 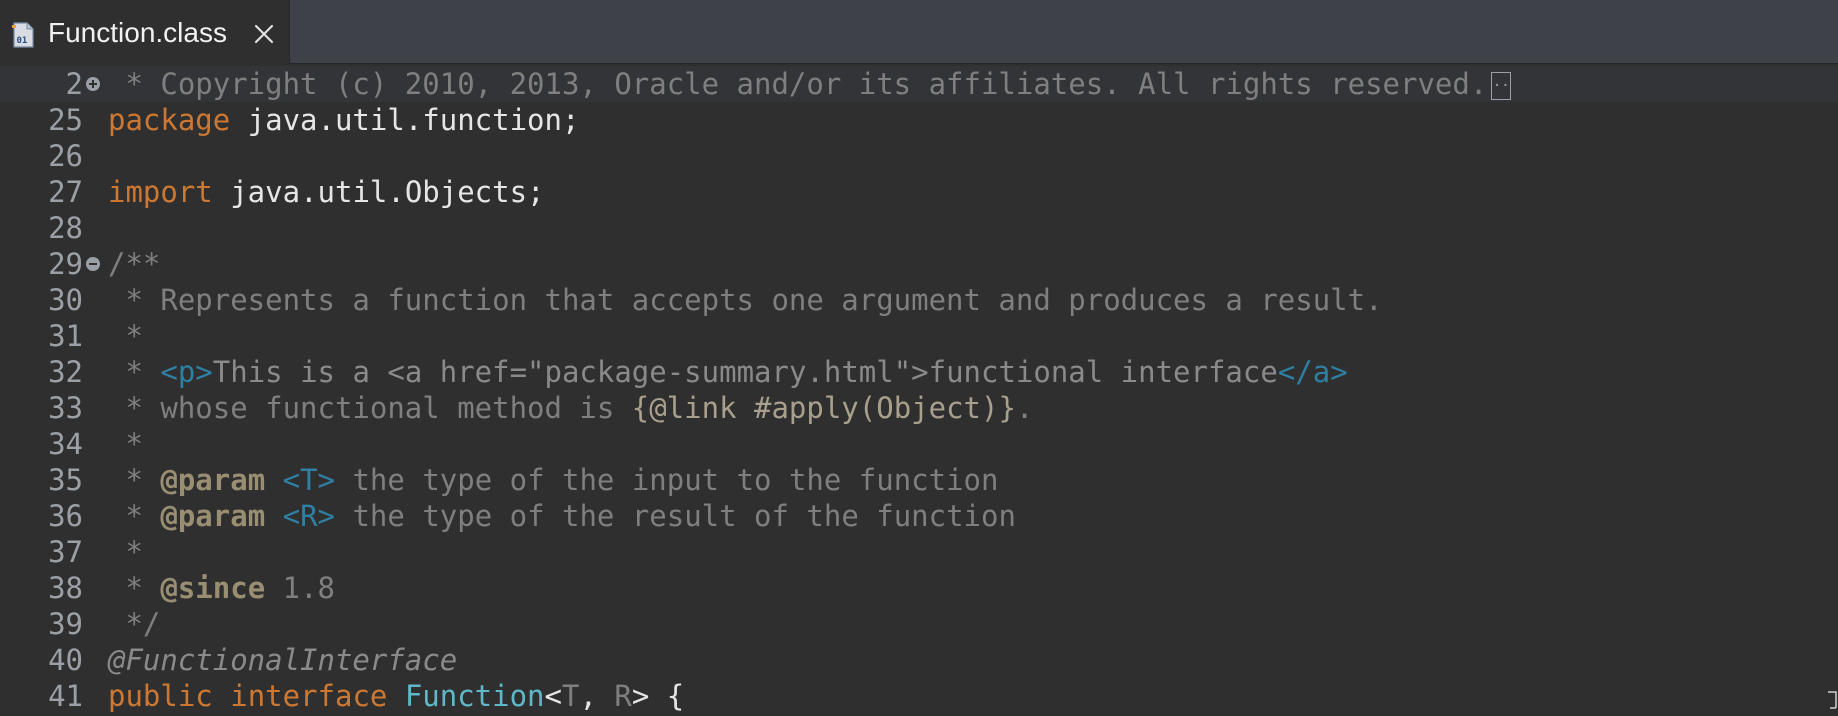 I want to click on code-token: 1.8, so click(x=300, y=588).